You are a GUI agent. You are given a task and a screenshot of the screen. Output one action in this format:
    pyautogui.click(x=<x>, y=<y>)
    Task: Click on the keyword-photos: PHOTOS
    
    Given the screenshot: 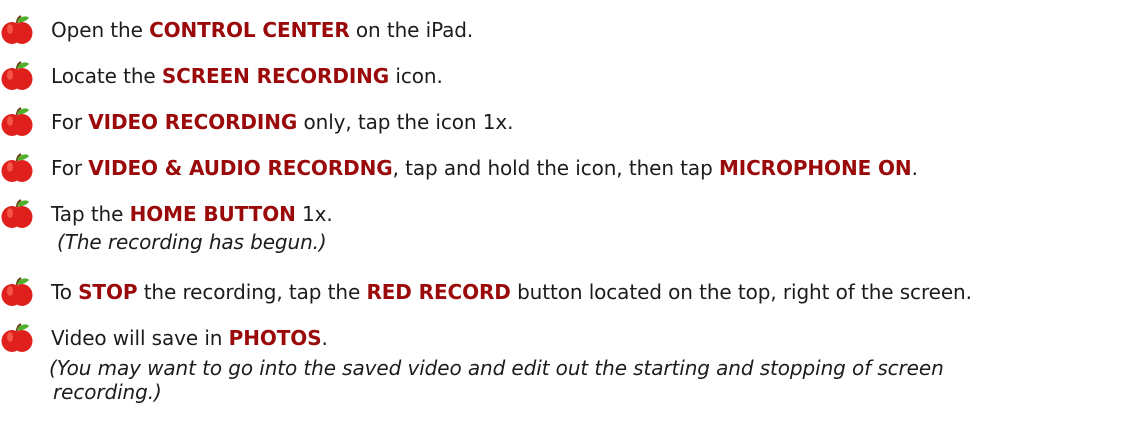 What is the action you would take?
    pyautogui.click(x=275, y=338)
    